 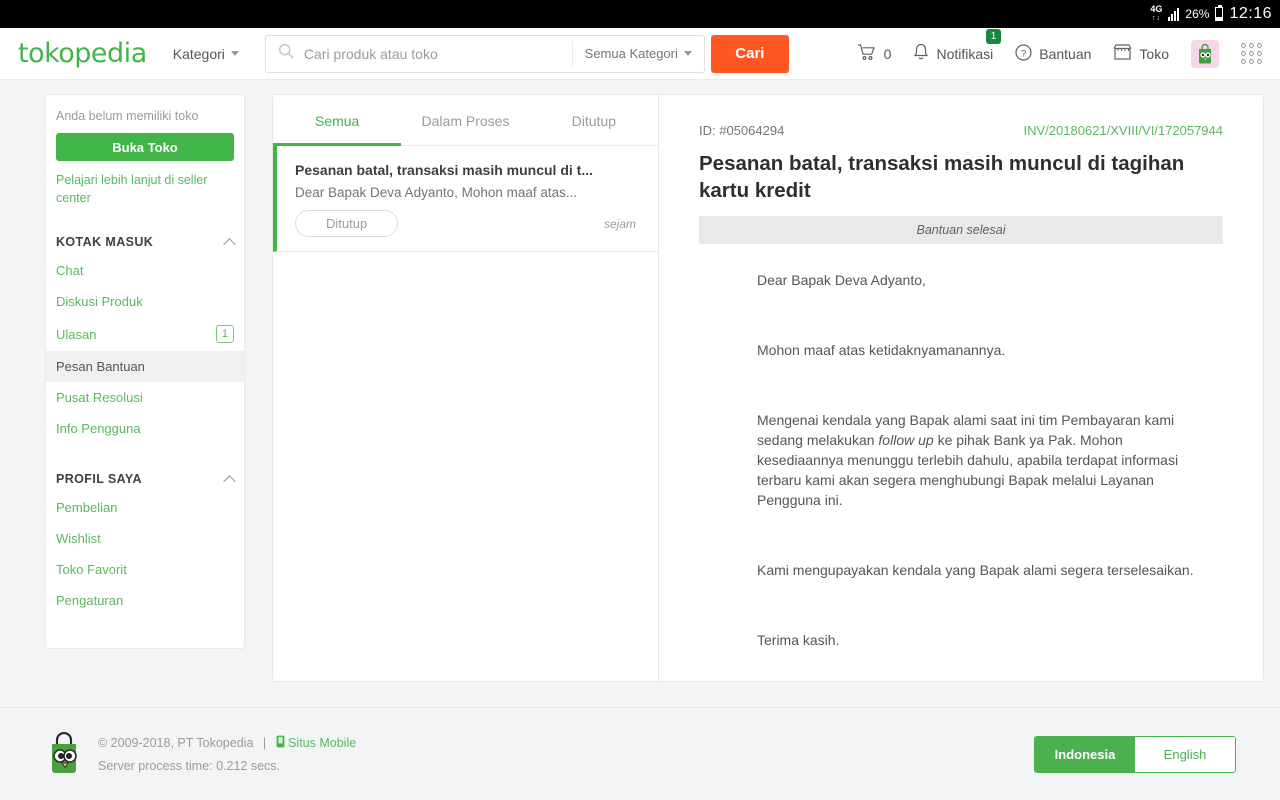 What do you see at coordinates (640, 14) in the screenshot?
I see `mobile-status-bar: 4G ↑↓ 26% 12:16` at bounding box center [640, 14].